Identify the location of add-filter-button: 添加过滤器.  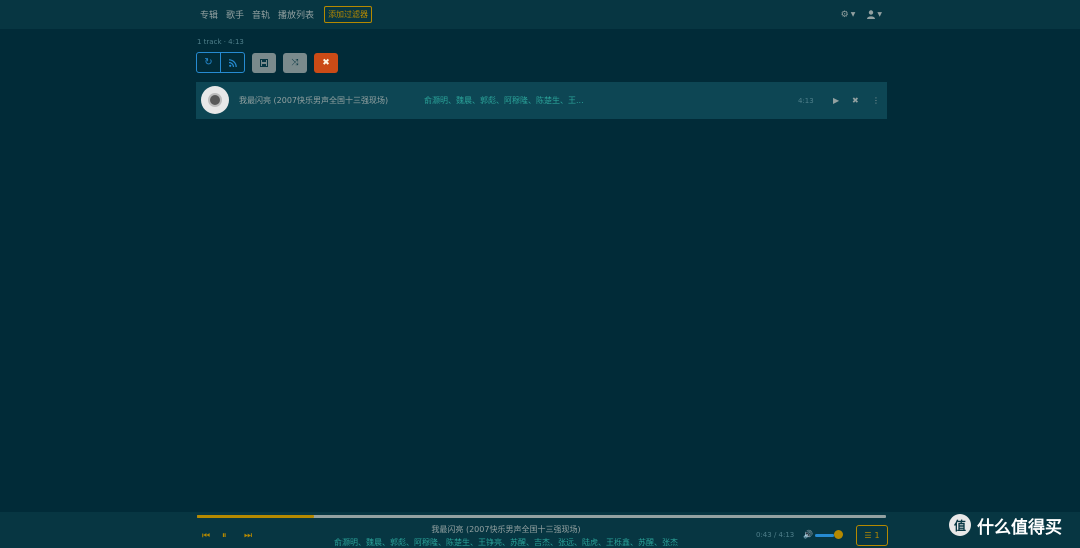
(348, 14).